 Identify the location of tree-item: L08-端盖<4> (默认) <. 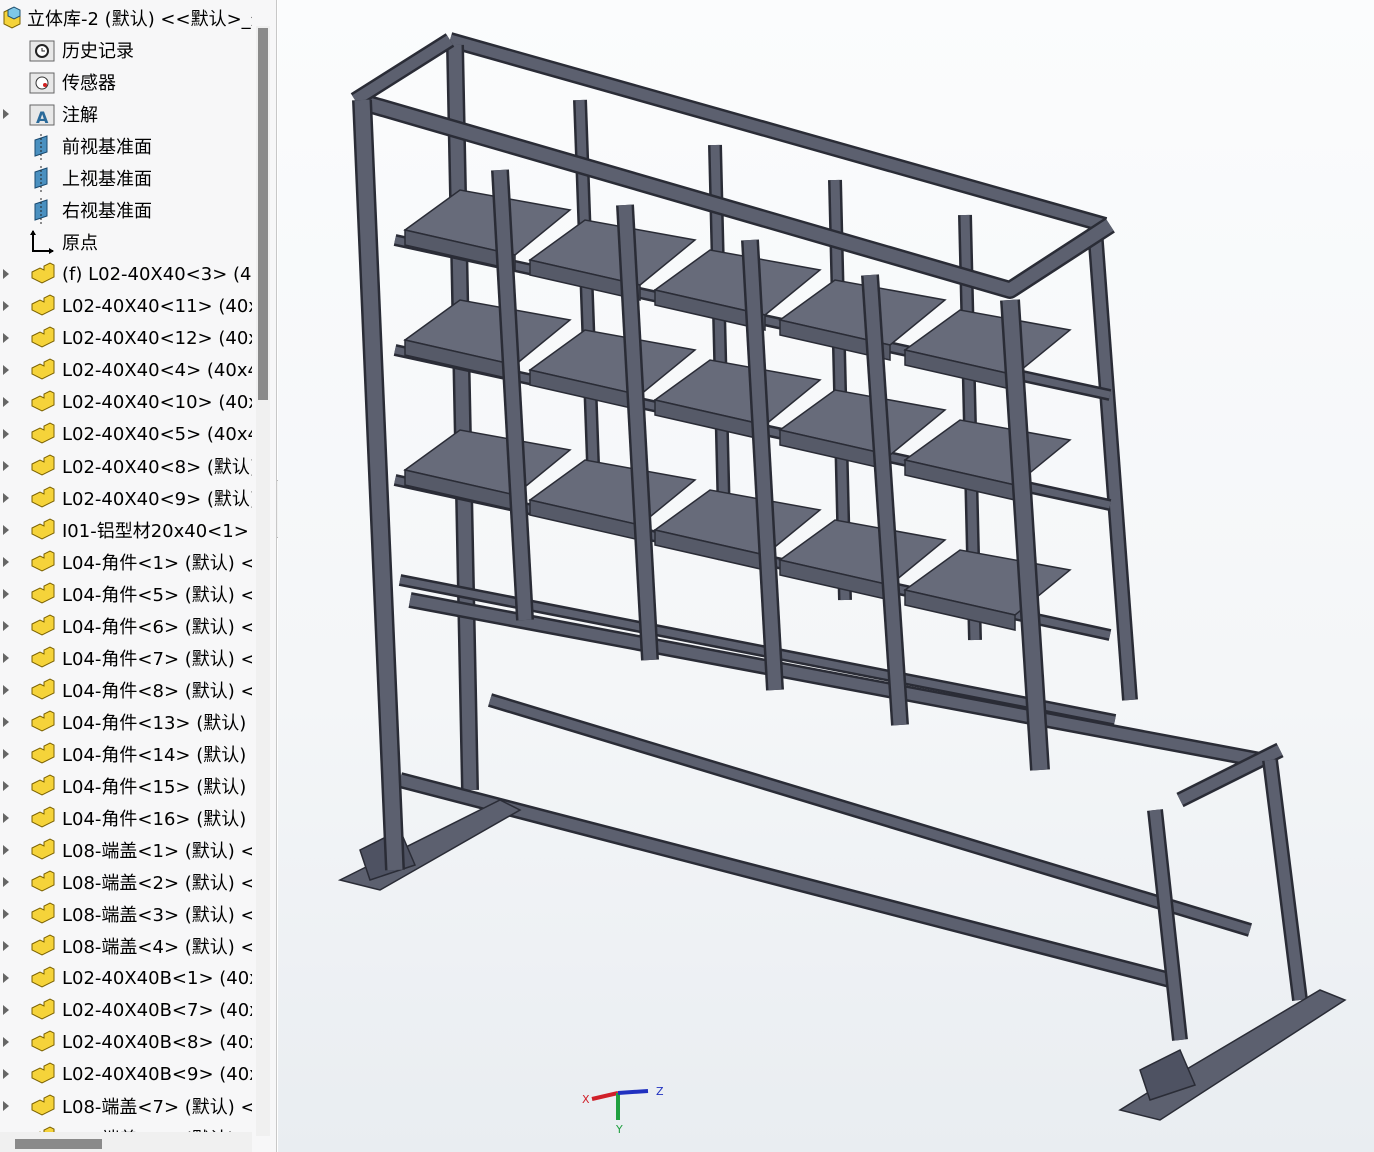
(126, 946).